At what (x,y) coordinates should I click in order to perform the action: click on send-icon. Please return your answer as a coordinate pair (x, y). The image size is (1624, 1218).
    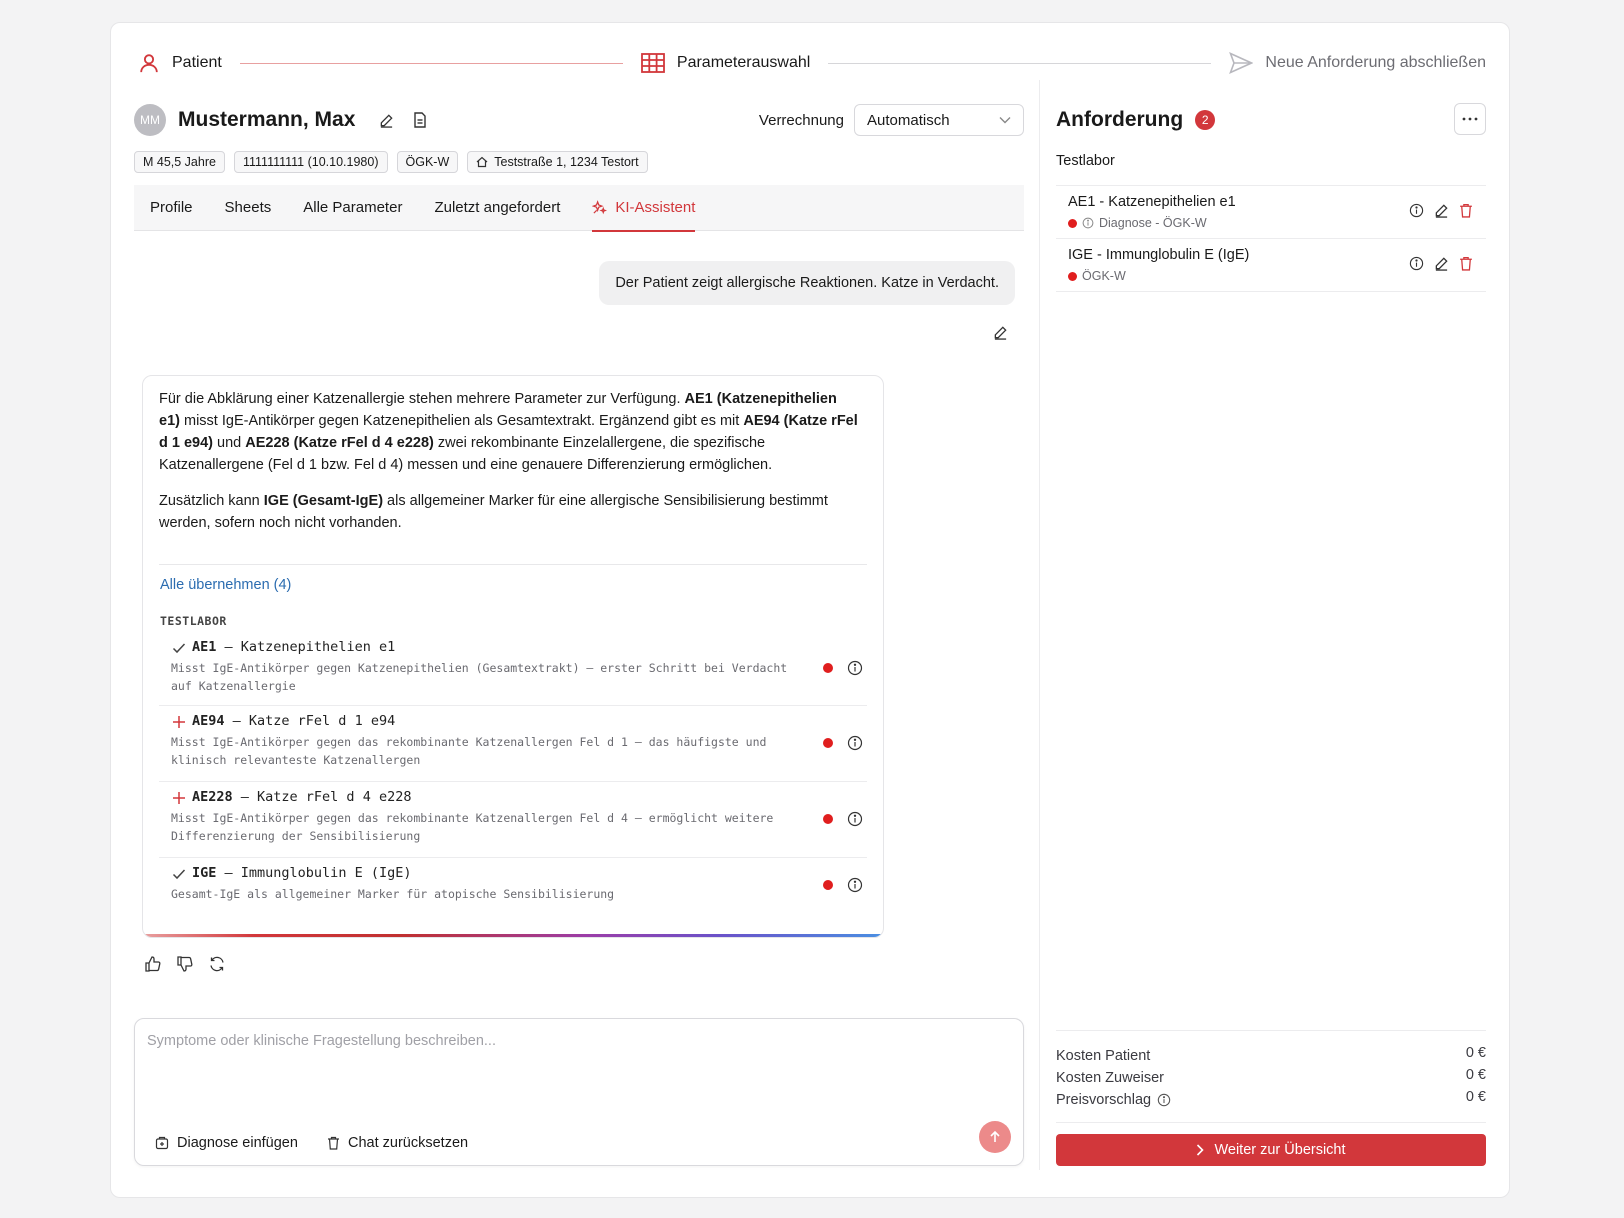
    Looking at the image, I should click on (1241, 63).